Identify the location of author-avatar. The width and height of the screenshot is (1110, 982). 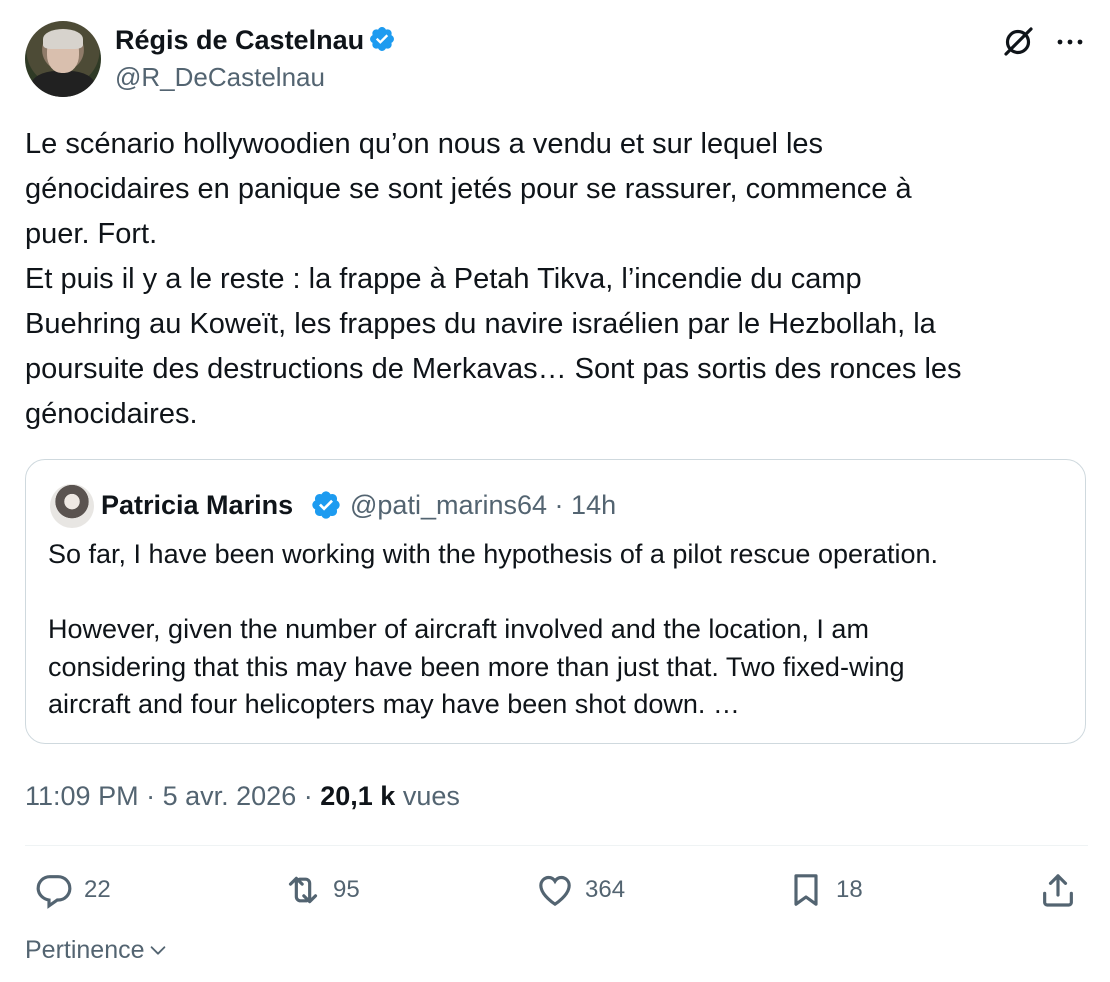
(63, 59).